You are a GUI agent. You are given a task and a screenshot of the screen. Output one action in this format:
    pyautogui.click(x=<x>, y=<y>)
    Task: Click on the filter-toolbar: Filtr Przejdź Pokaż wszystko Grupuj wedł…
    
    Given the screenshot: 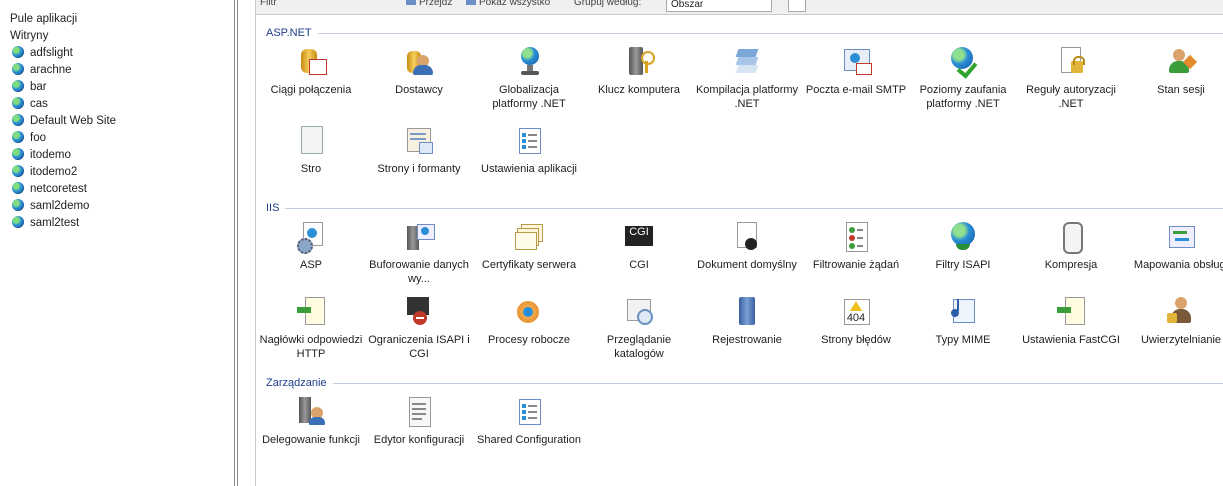 What is the action you would take?
    pyautogui.click(x=739, y=7)
    